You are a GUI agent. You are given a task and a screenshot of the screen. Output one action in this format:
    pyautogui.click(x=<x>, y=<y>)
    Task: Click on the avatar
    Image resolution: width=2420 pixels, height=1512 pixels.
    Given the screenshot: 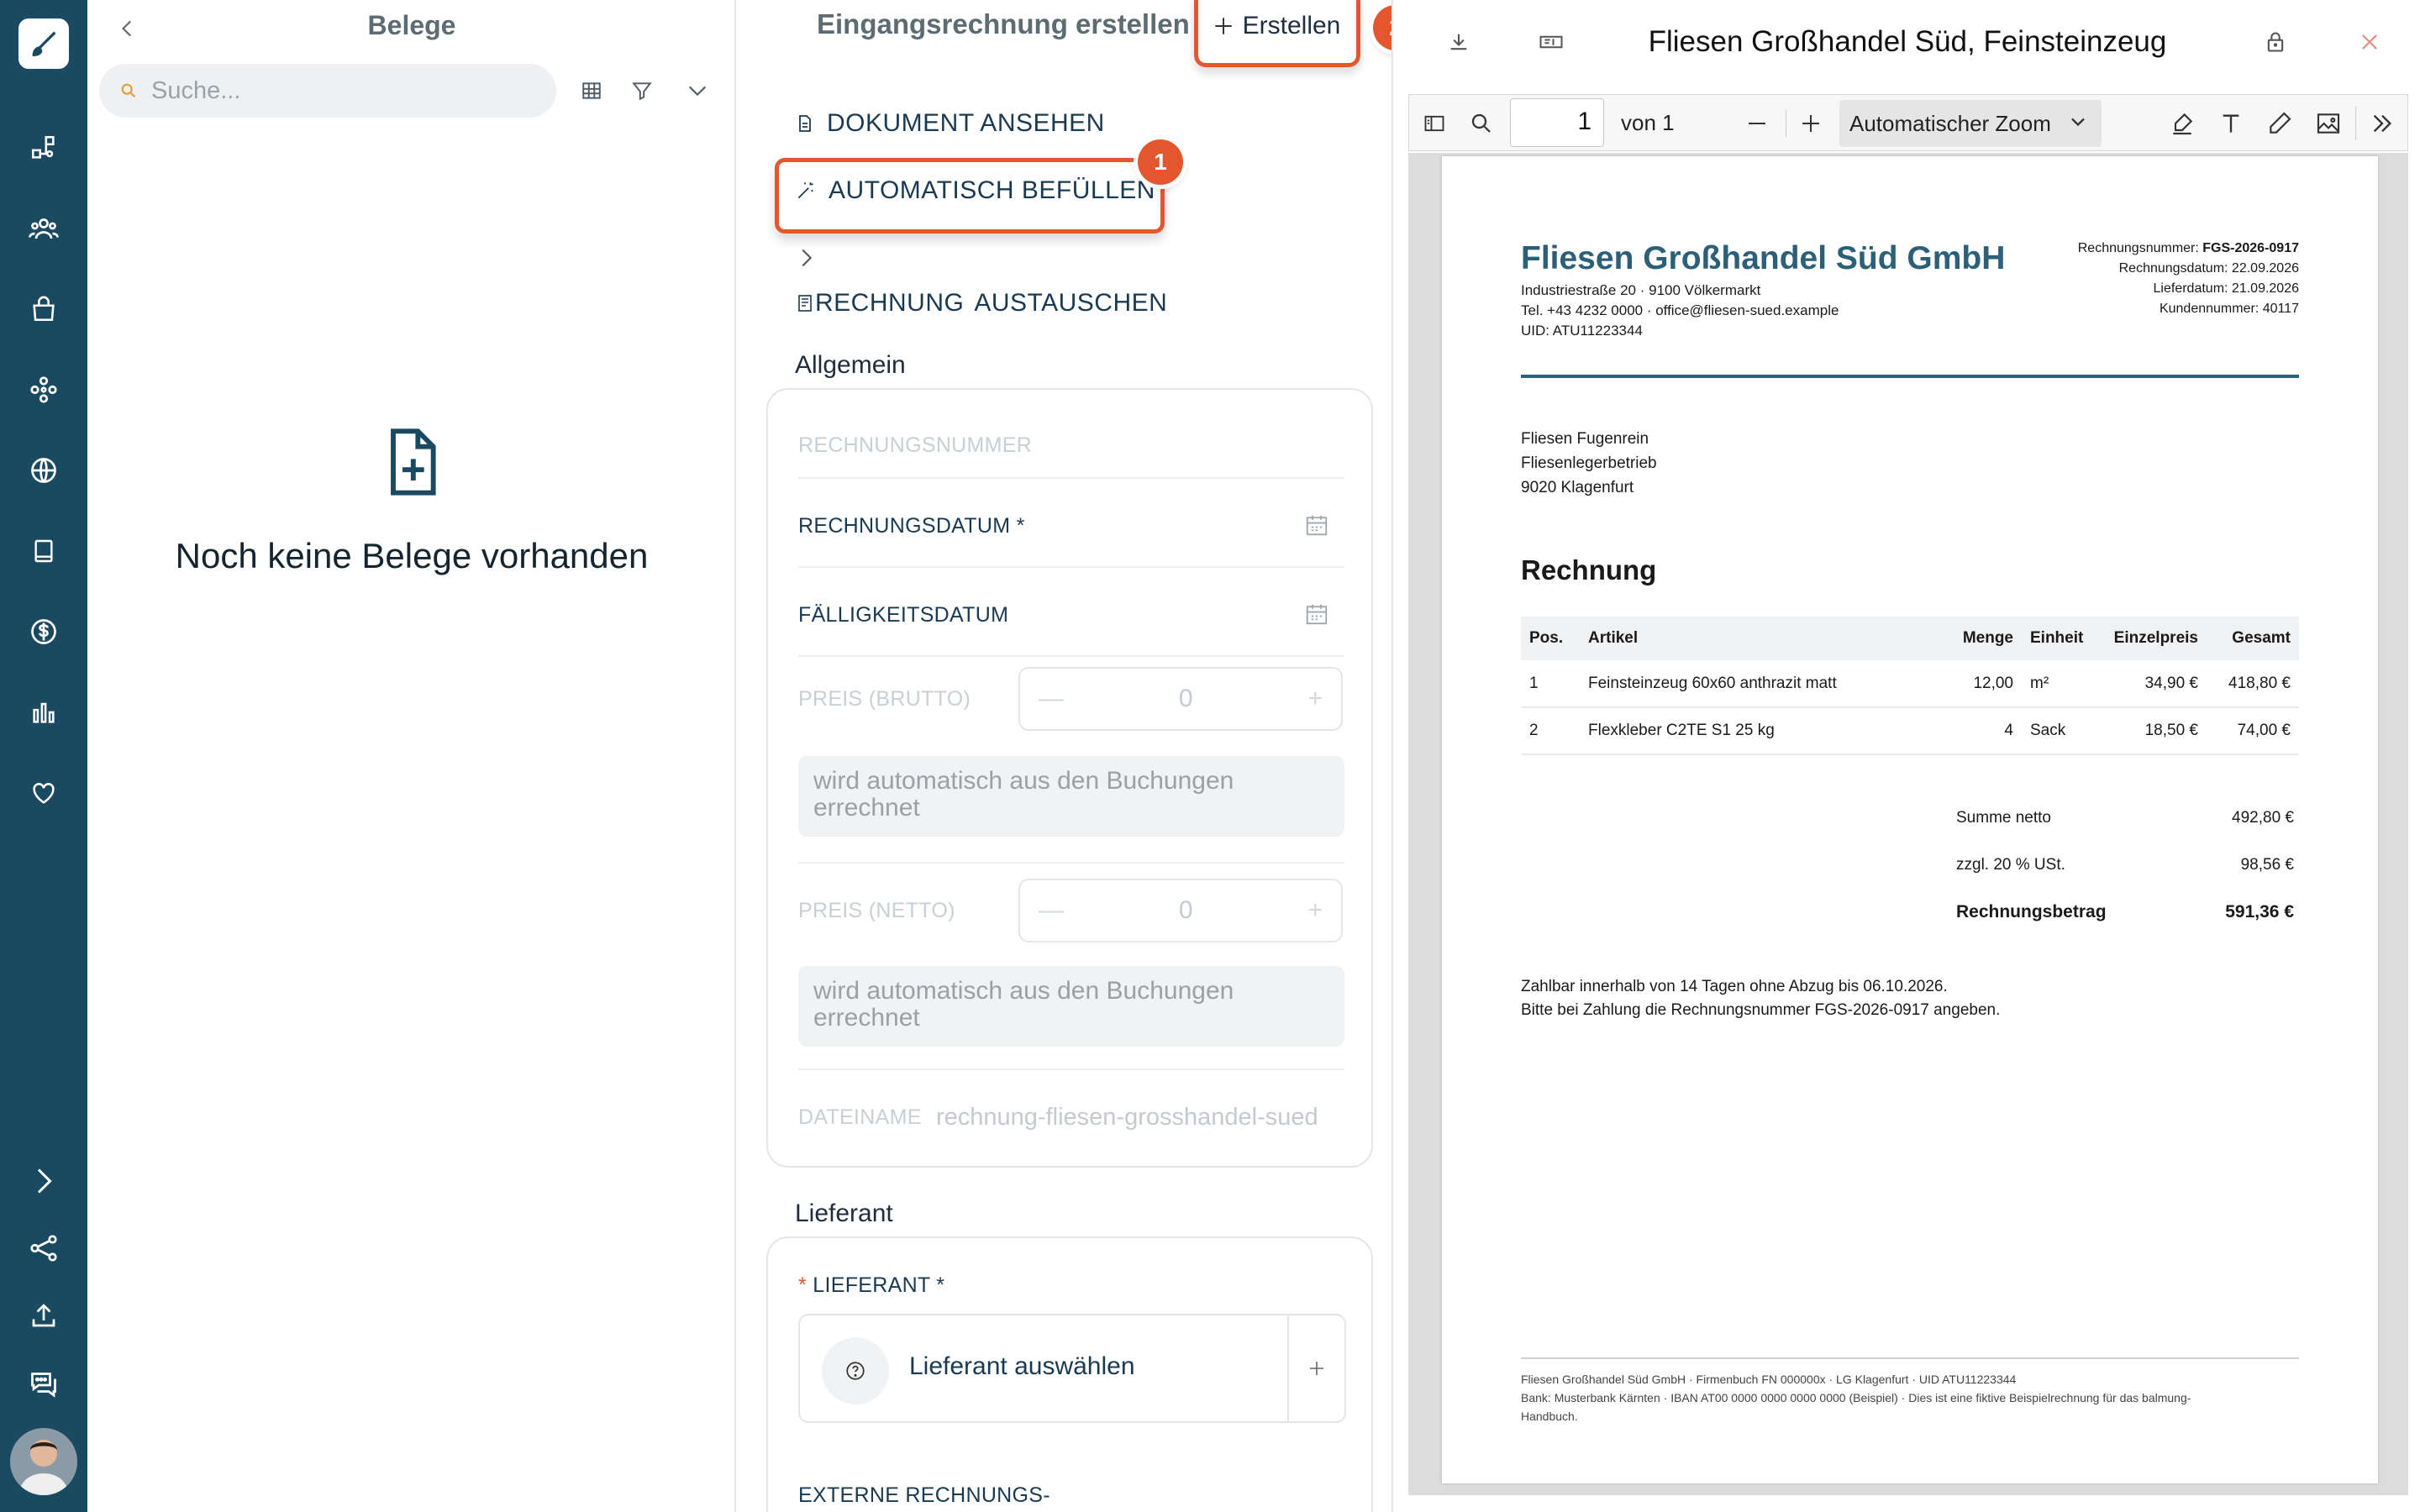 What is the action you would take?
    pyautogui.click(x=43, y=1461)
    